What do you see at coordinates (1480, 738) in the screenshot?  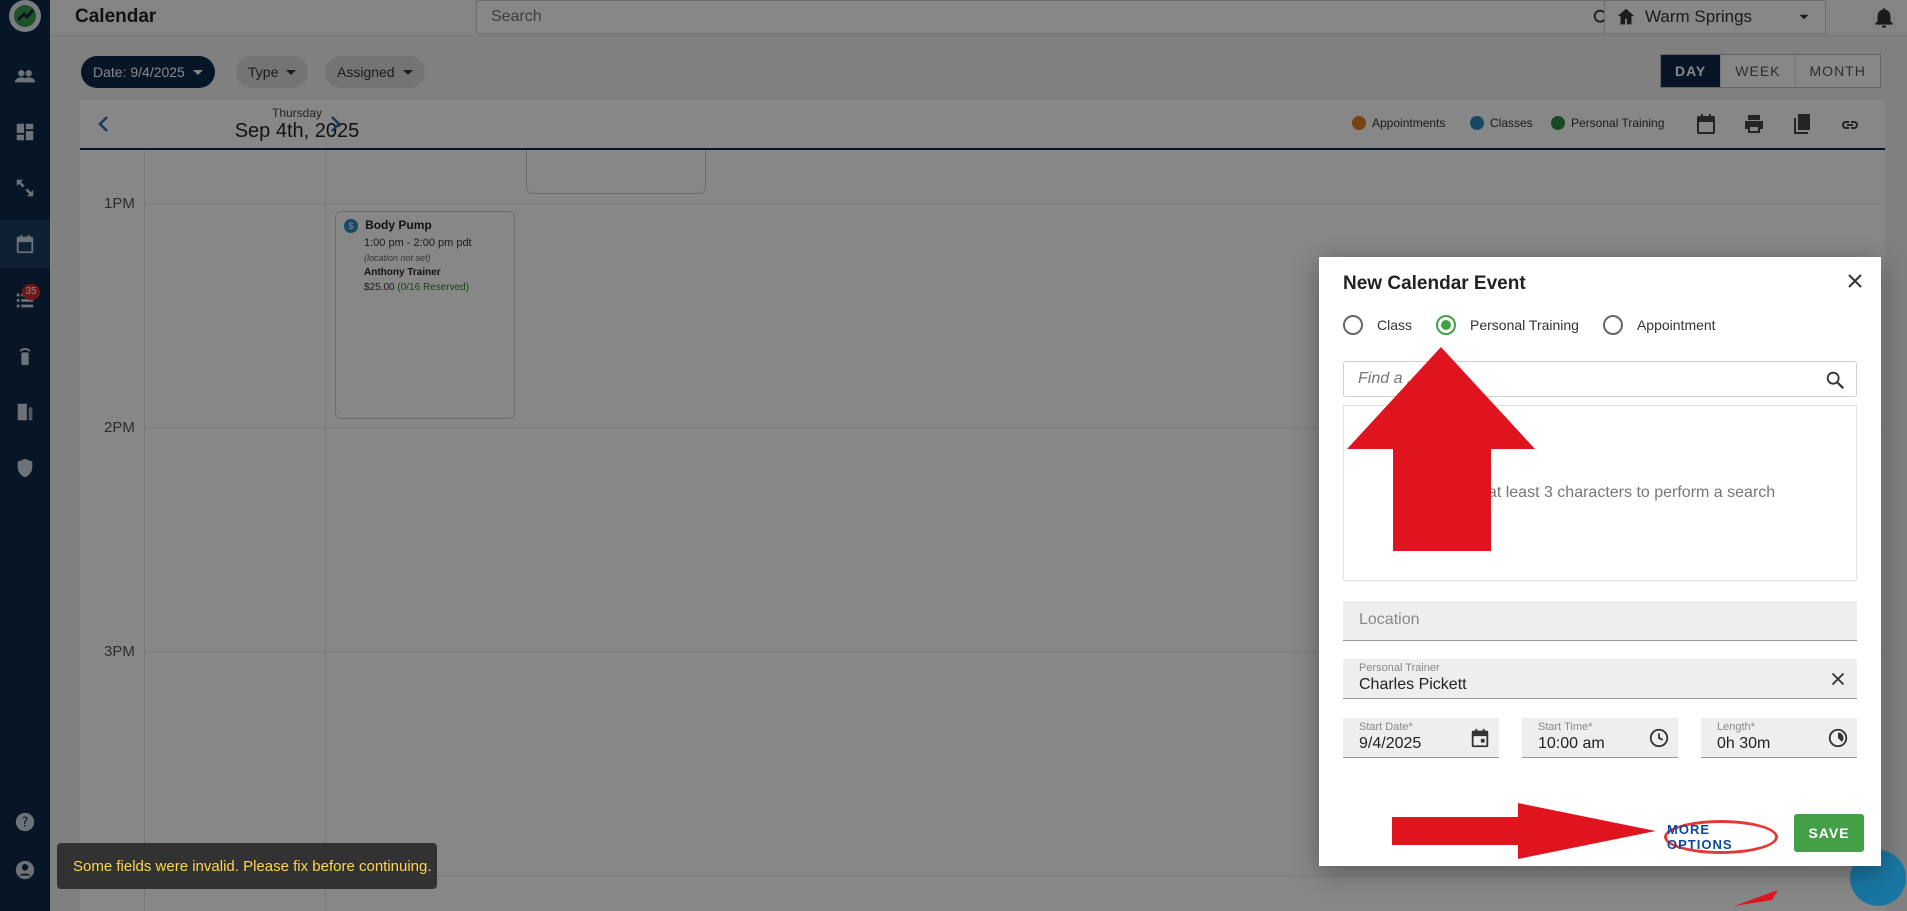 I see `calendar-icon` at bounding box center [1480, 738].